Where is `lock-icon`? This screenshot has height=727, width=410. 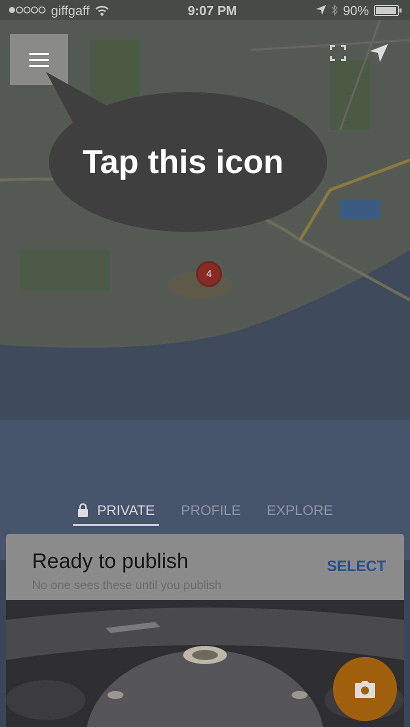
lock-icon is located at coordinates (83, 510).